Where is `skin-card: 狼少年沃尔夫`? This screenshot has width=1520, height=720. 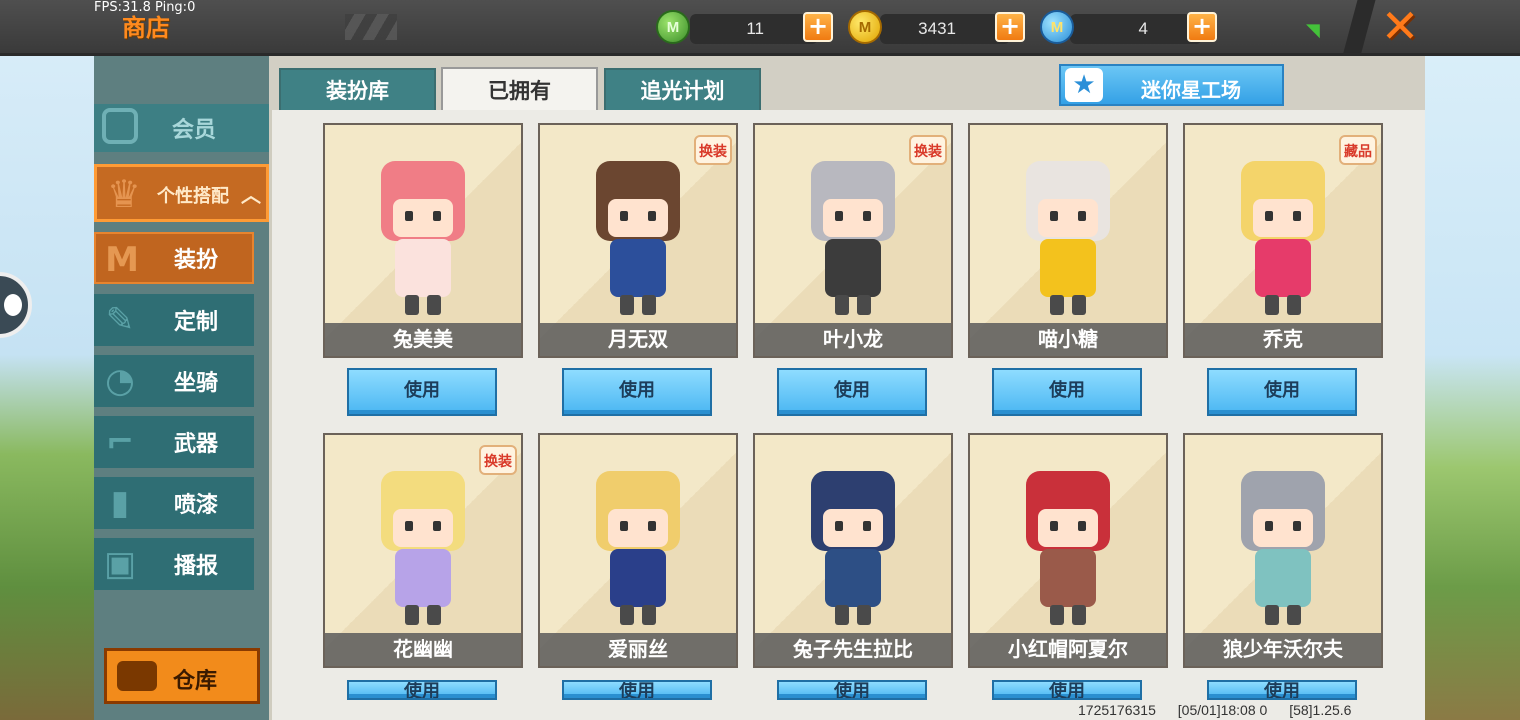
skin-card: 狼少年沃尔夫 is located at coordinates (1283, 550).